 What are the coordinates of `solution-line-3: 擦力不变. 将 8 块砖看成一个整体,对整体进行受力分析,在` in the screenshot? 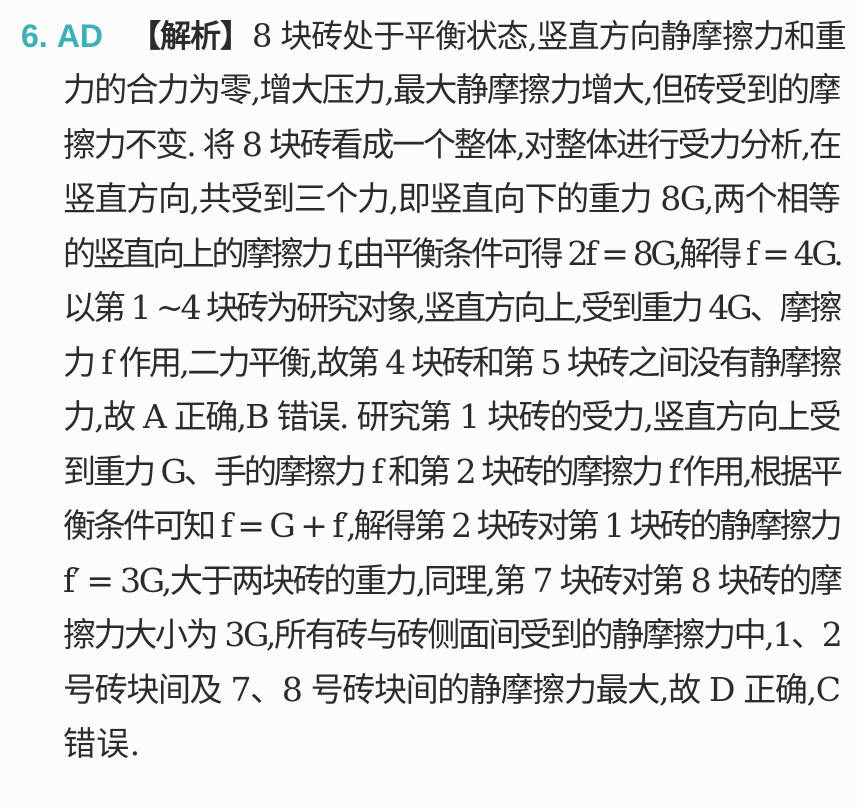 It's located at (452, 144).